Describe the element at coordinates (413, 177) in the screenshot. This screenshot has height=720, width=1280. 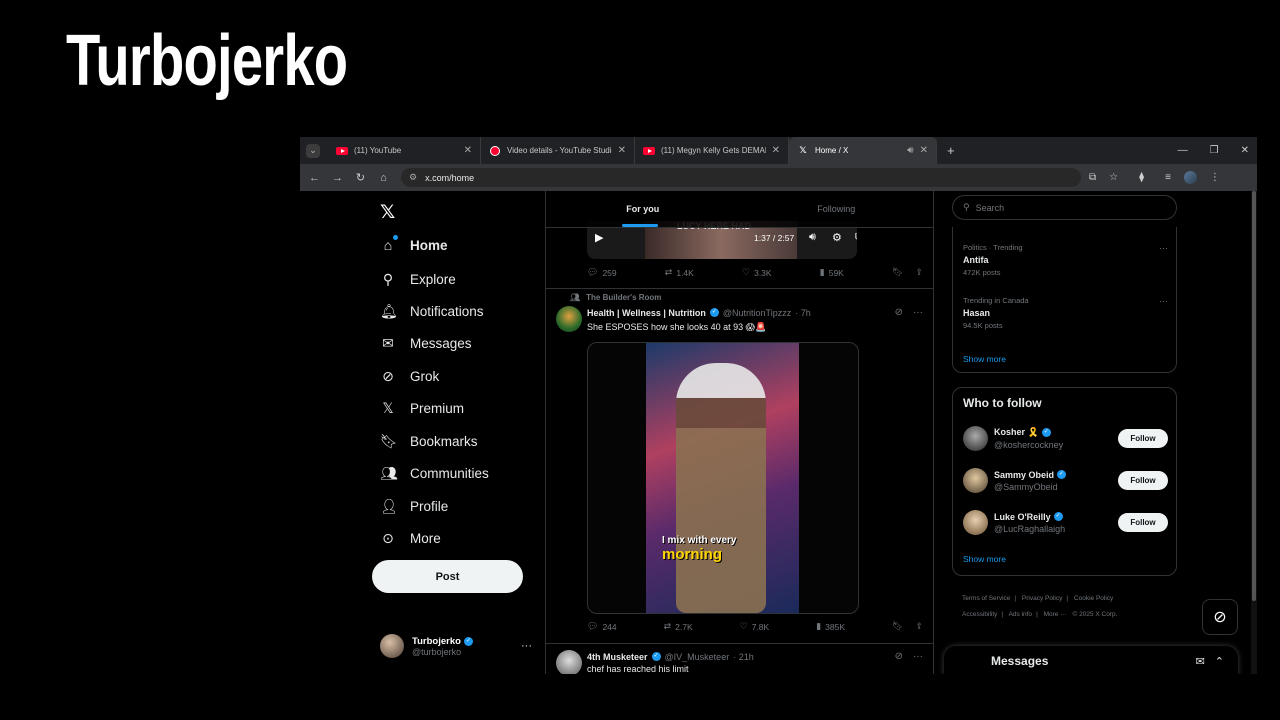
I see `site-info-icon: ⚙` at that location.